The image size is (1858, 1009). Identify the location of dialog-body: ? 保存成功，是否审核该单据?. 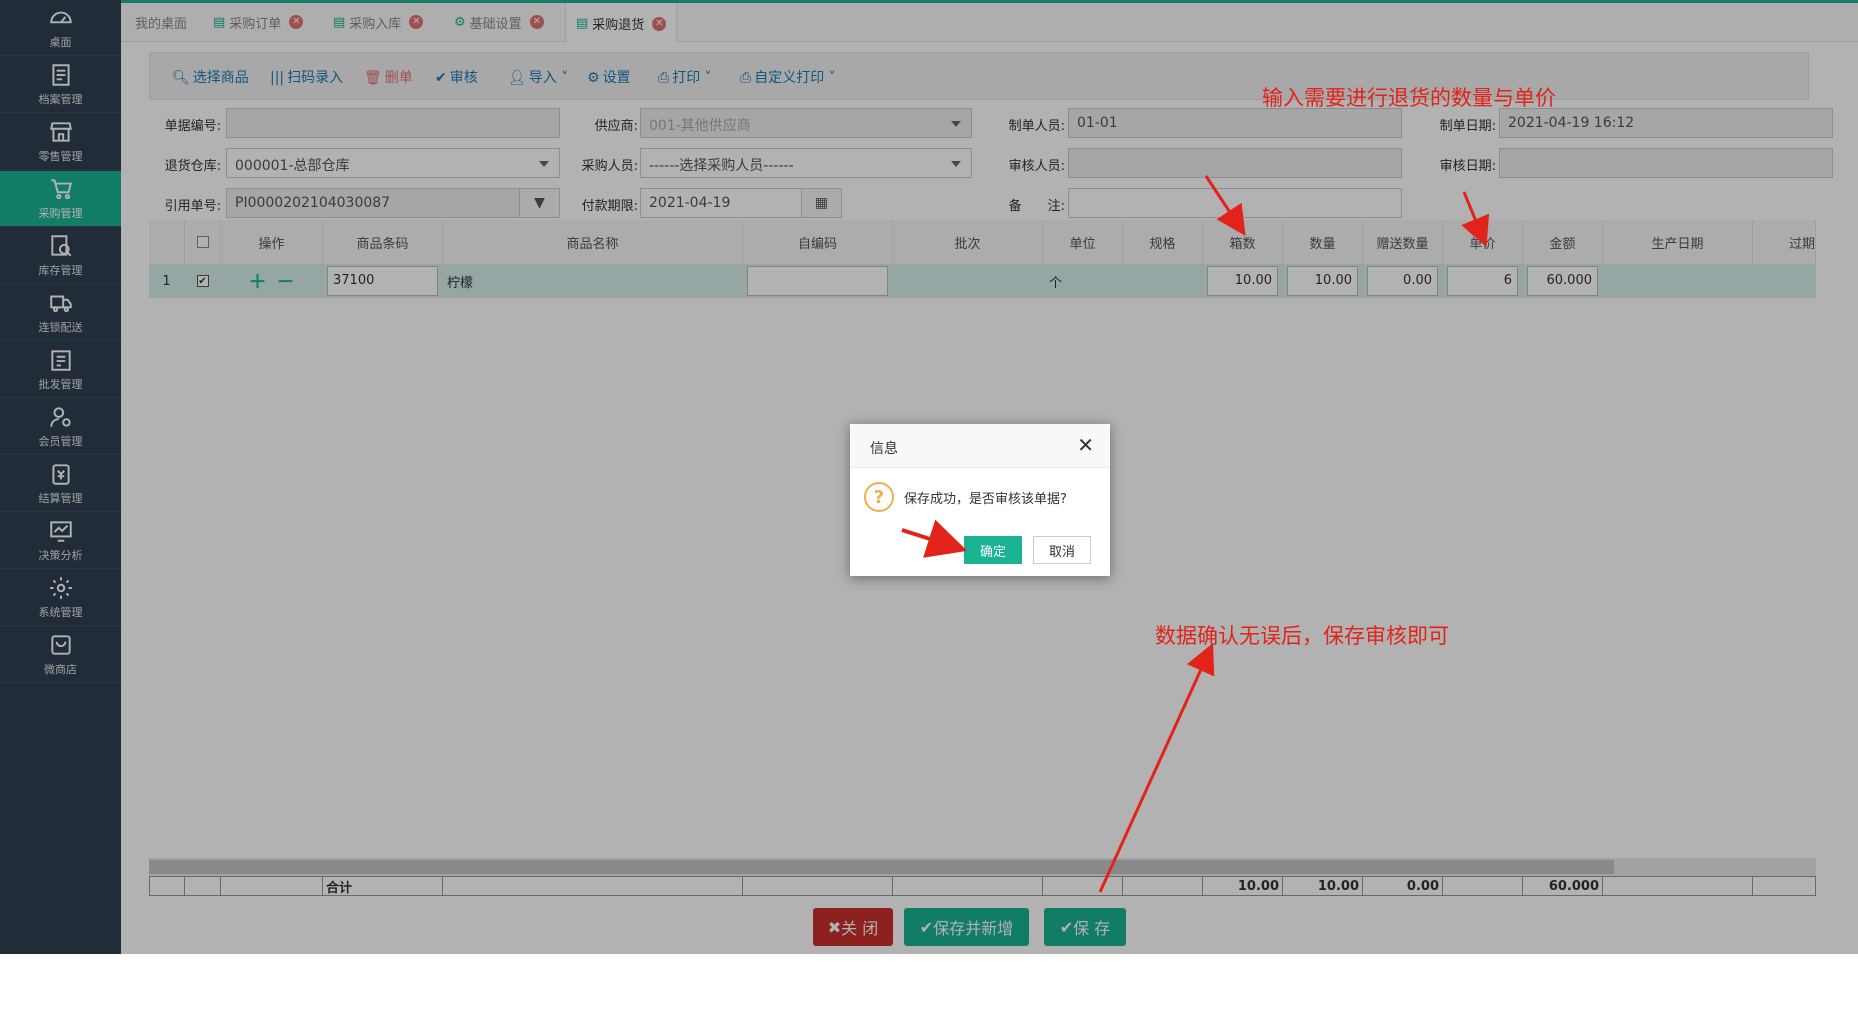
(965, 497).